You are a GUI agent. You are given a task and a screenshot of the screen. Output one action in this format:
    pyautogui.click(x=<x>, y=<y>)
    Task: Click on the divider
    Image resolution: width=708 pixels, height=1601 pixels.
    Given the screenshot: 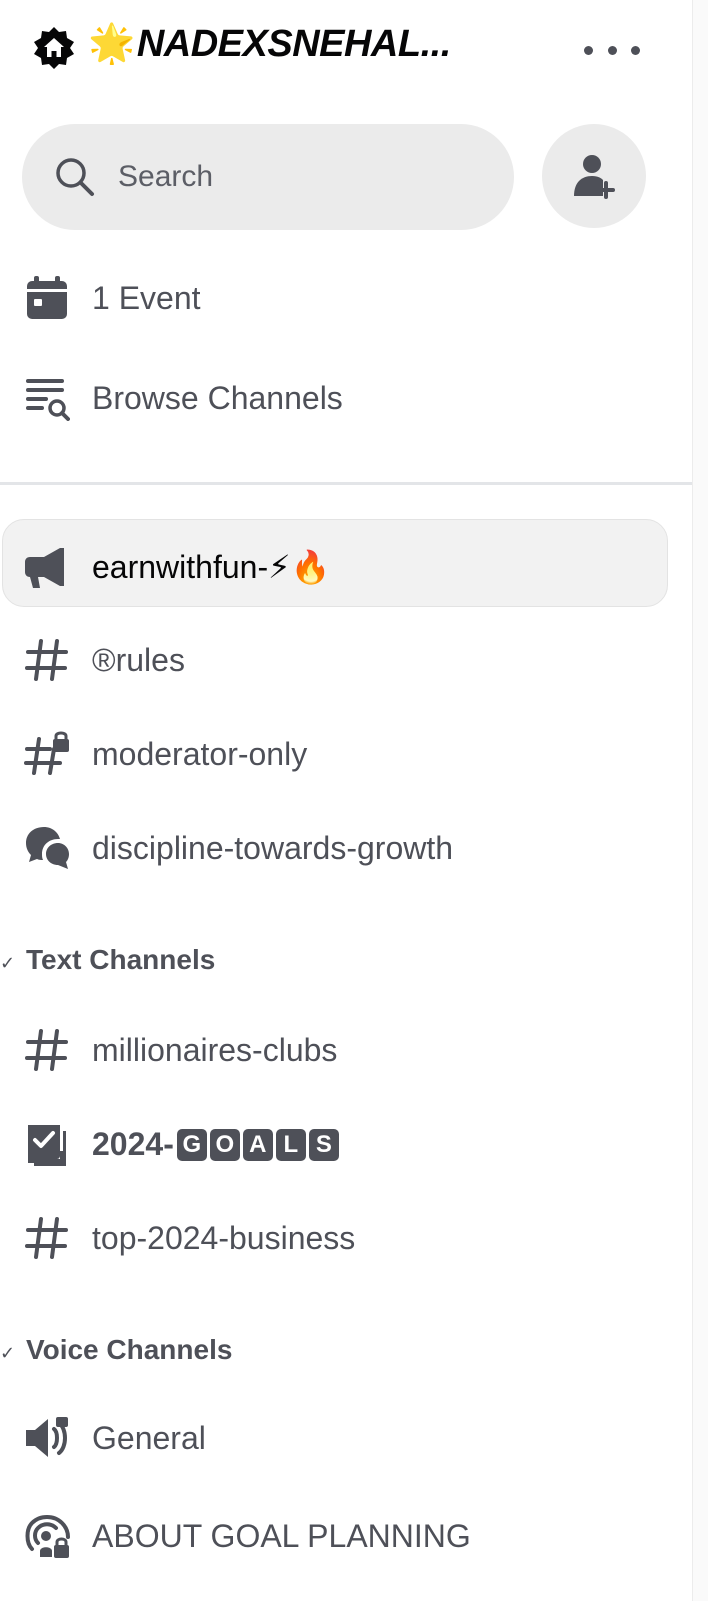 What is the action you would take?
    pyautogui.click(x=346, y=483)
    